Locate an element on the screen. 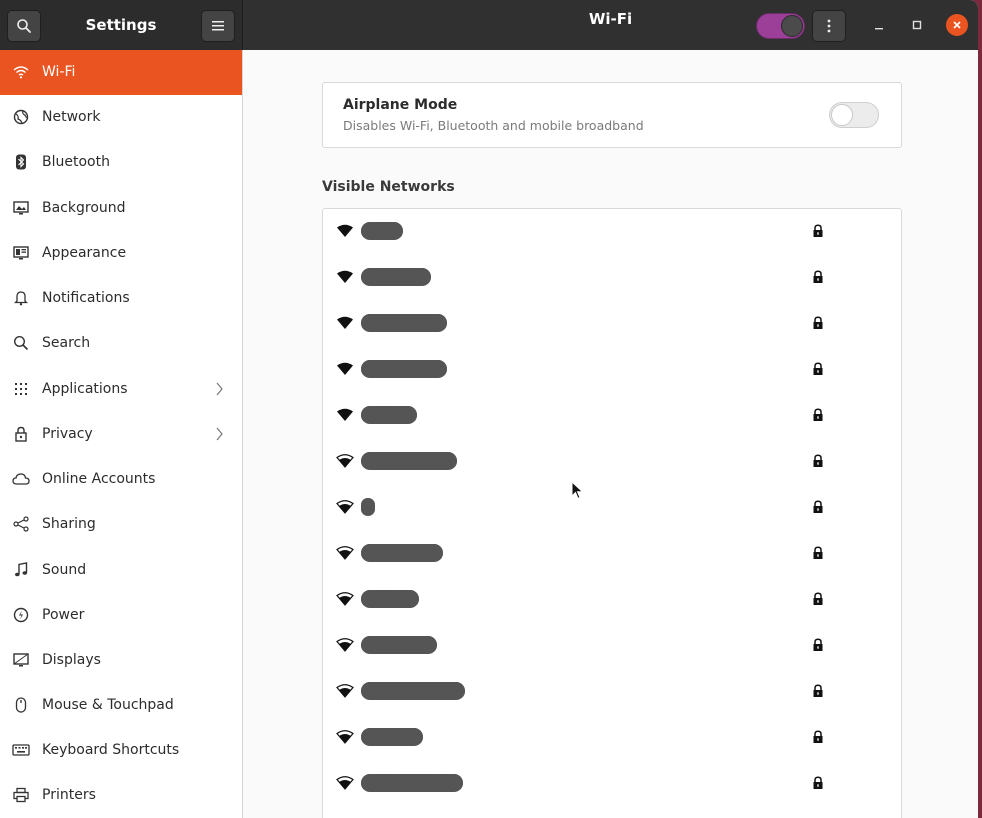 The height and width of the screenshot is (818, 982). printer-icon is located at coordinates (21, 795).